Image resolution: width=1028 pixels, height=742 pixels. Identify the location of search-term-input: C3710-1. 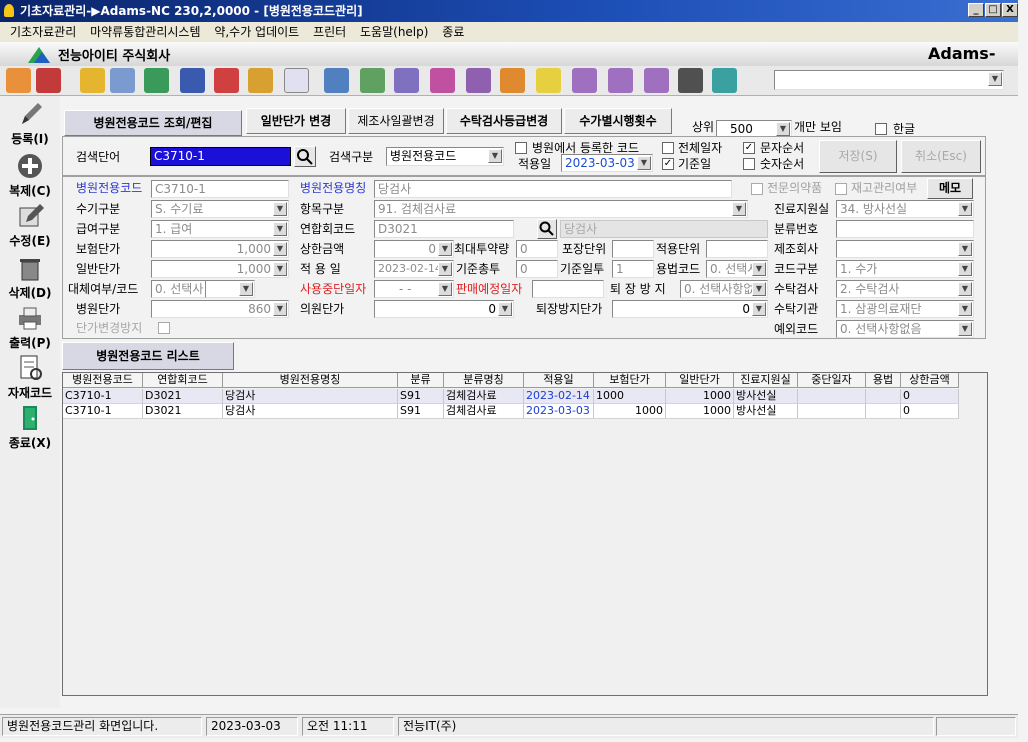
(220, 156).